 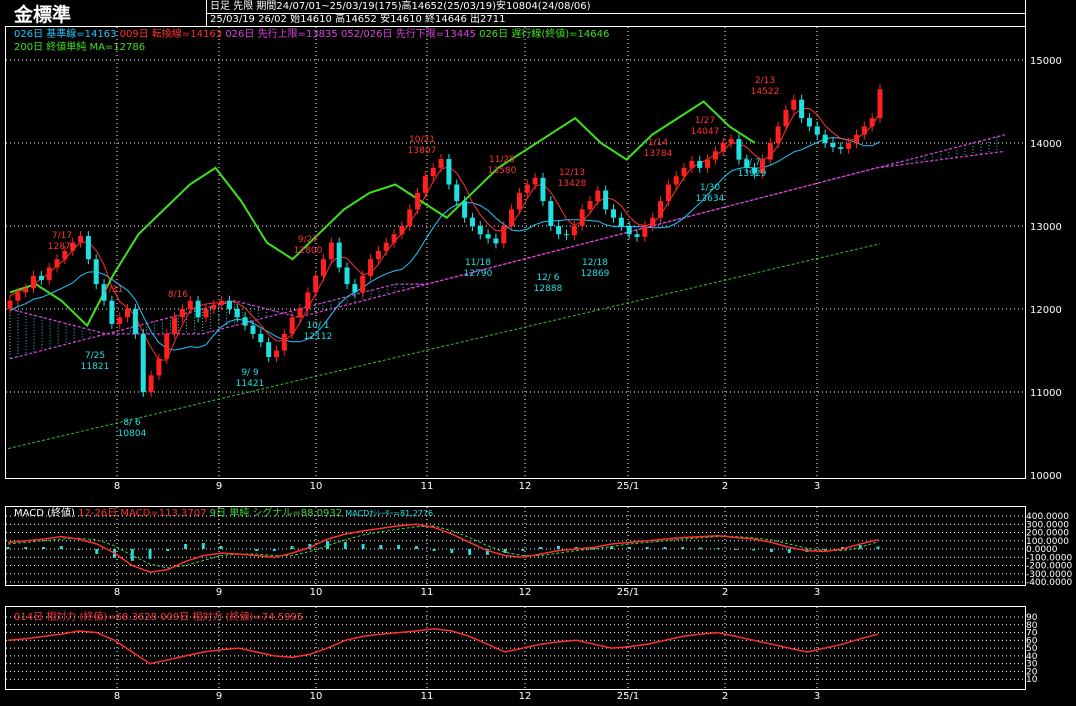 What do you see at coordinates (705, 132) in the screenshot?
I see `annotation-value: 14047` at bounding box center [705, 132].